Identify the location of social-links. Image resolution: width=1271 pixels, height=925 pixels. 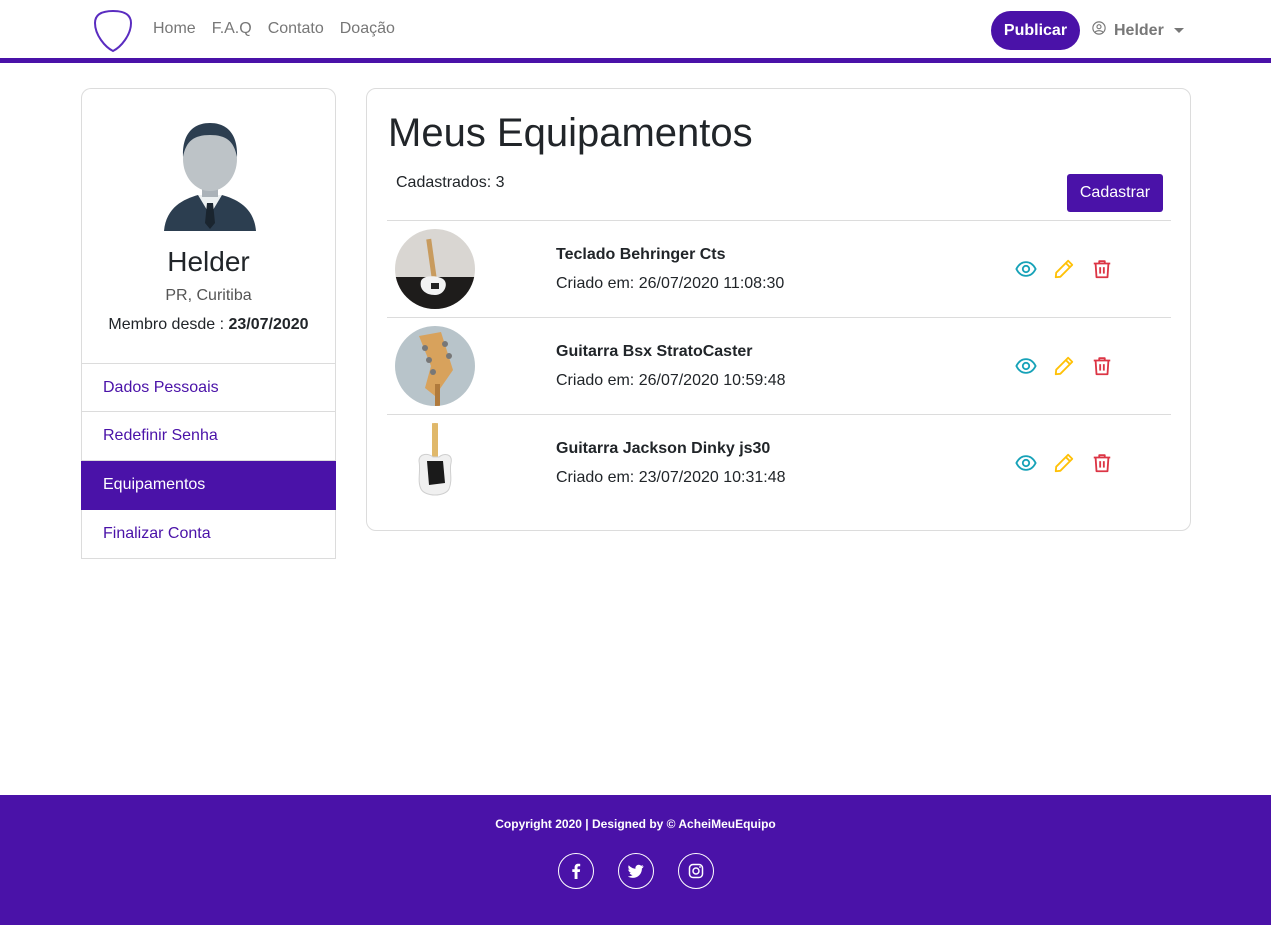
(636, 871).